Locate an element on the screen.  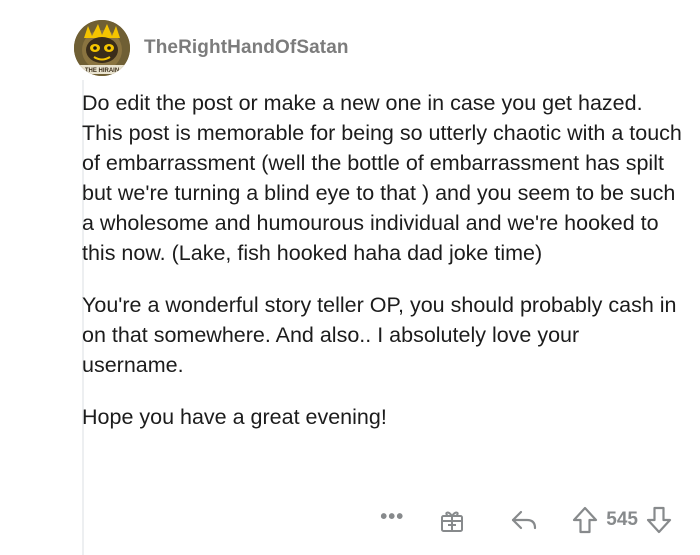
downvote-arrow-icon is located at coordinates (659, 520).